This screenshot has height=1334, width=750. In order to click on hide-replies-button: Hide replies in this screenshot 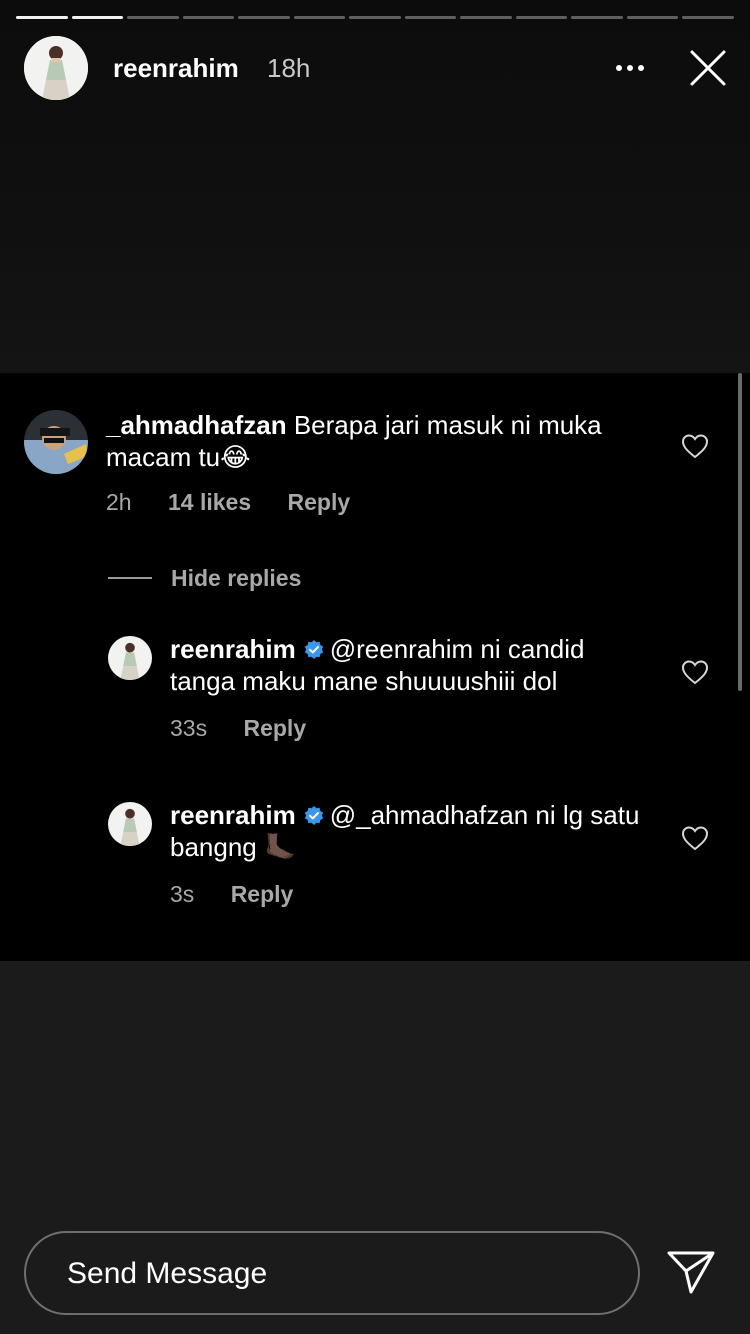, I will do `click(204, 578)`.